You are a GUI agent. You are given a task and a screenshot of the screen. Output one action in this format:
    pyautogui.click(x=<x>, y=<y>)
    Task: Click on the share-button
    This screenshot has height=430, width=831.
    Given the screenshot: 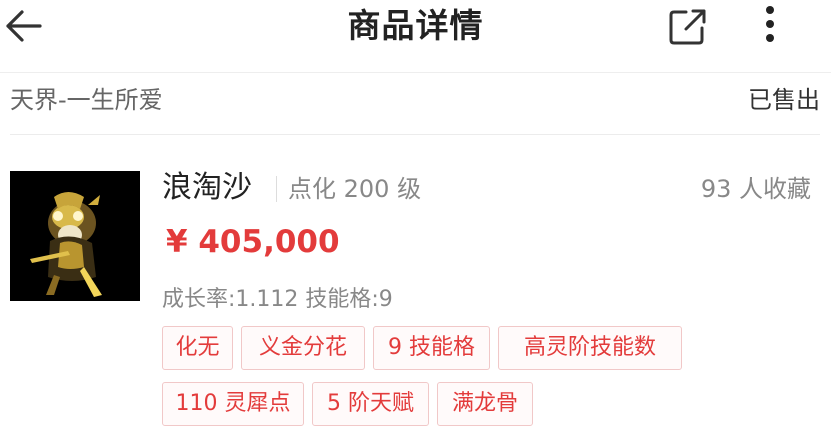 What is the action you would take?
    pyautogui.click(x=688, y=26)
    